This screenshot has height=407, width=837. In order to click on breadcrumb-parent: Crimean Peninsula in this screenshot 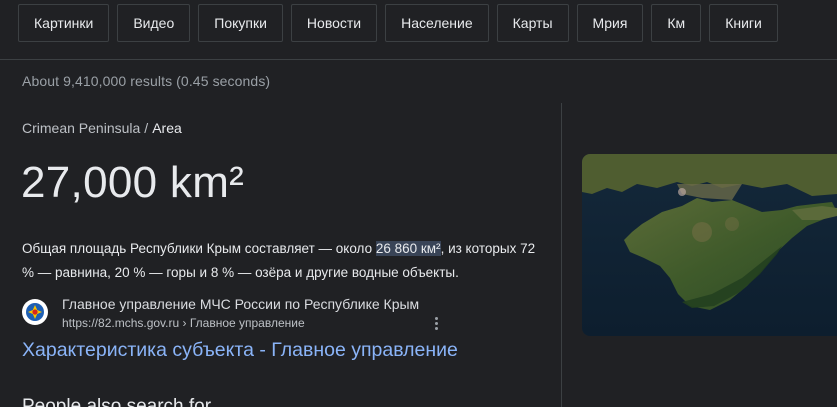, I will do `click(81, 128)`.